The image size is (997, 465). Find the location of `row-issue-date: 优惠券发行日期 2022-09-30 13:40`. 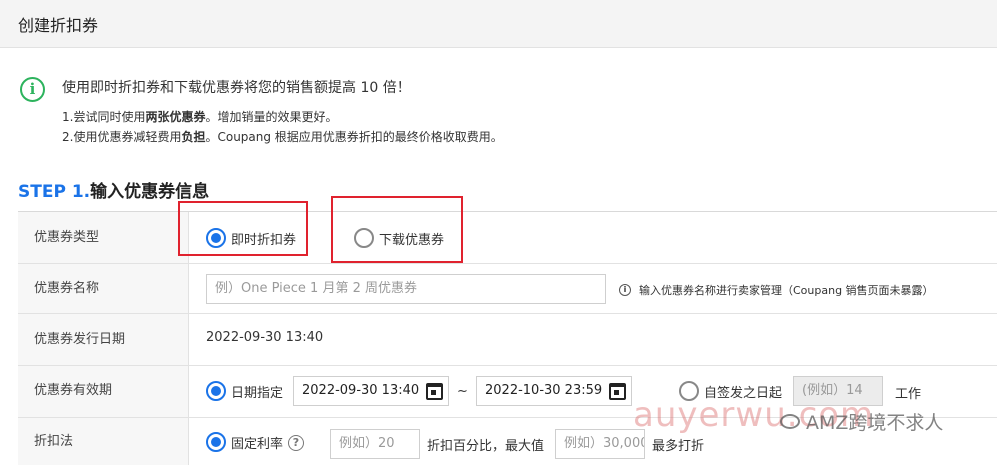

row-issue-date: 优惠券发行日期 2022-09-30 13:40 is located at coordinates (507, 340).